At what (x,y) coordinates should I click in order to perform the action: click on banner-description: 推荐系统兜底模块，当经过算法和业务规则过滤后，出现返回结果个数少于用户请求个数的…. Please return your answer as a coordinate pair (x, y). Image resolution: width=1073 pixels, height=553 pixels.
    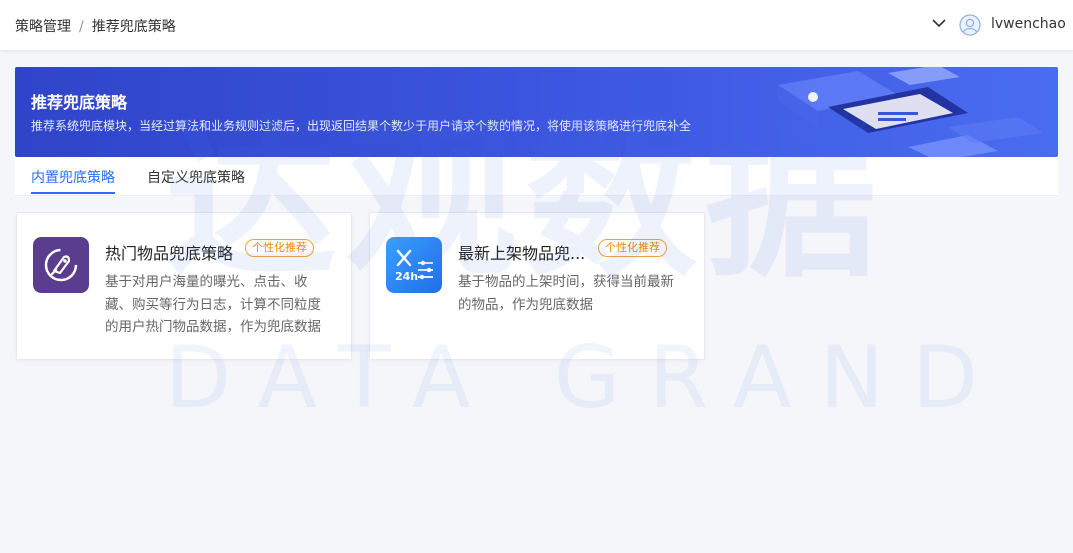
    Looking at the image, I should click on (361, 126).